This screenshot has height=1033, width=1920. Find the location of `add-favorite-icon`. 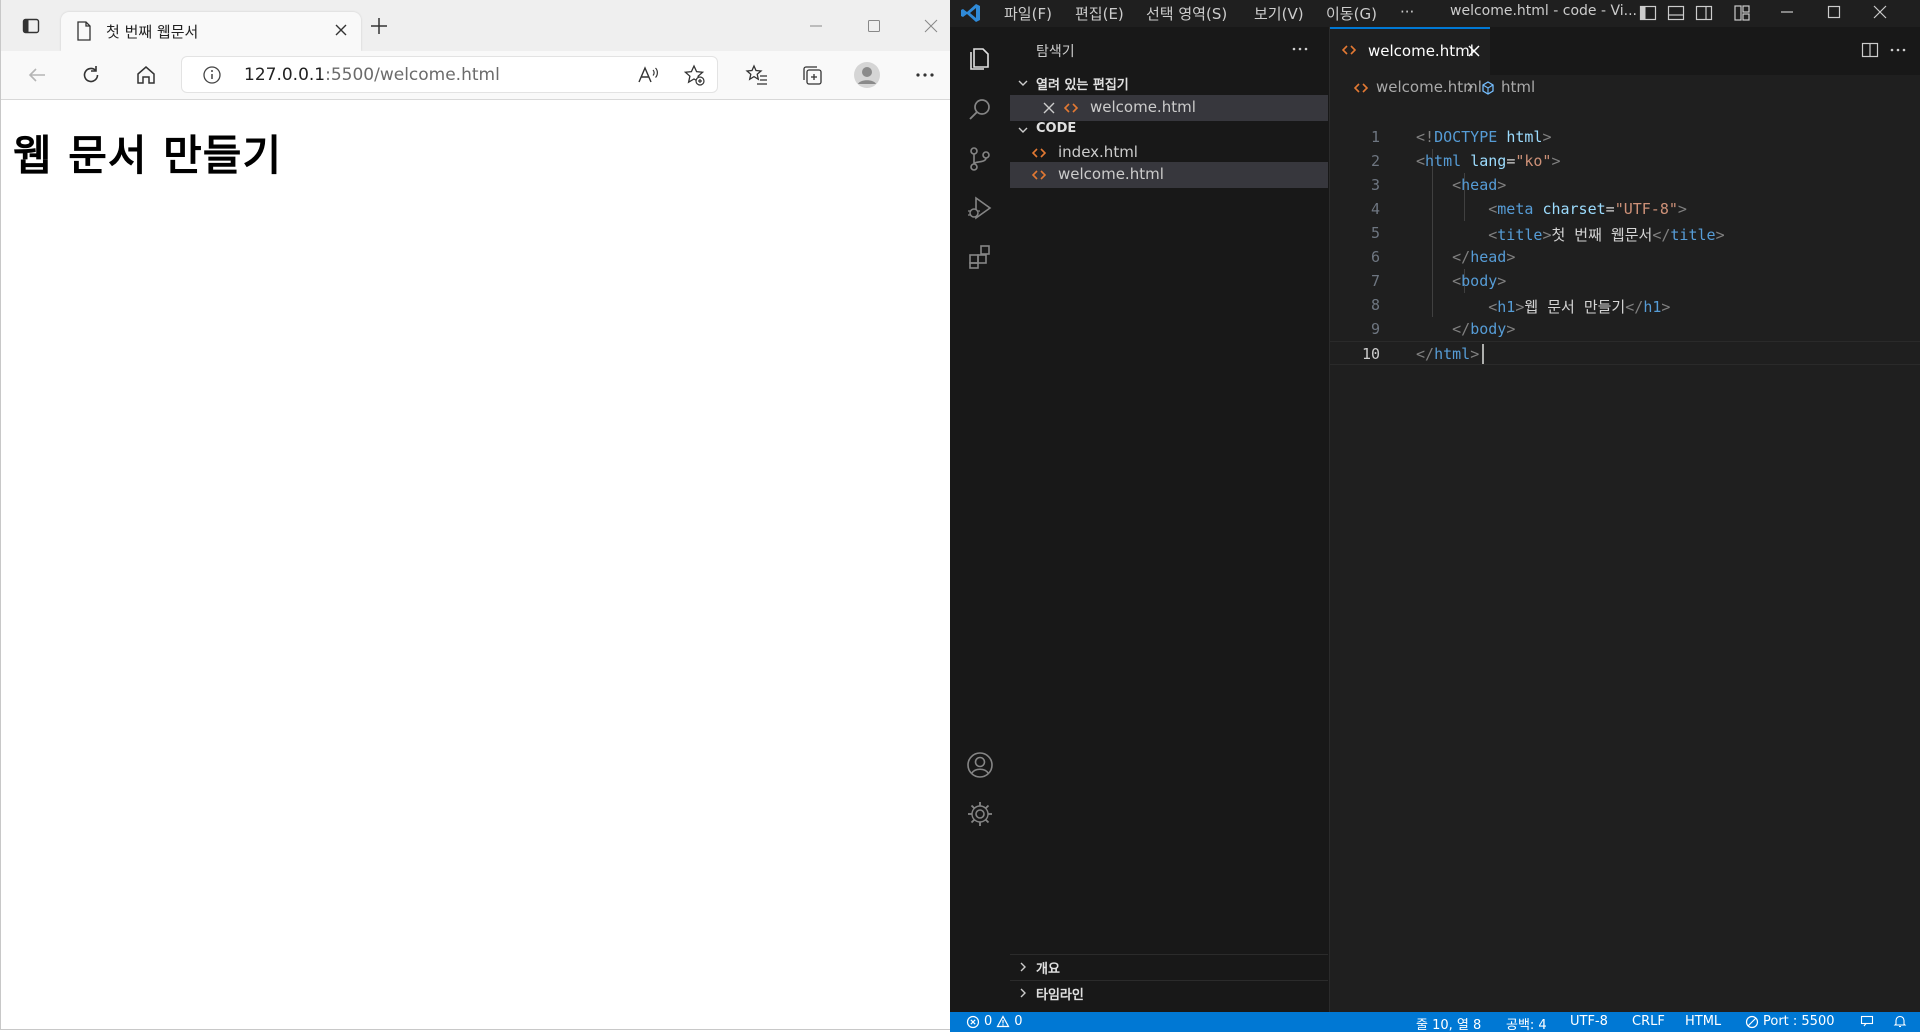

add-favorite-icon is located at coordinates (694, 75).